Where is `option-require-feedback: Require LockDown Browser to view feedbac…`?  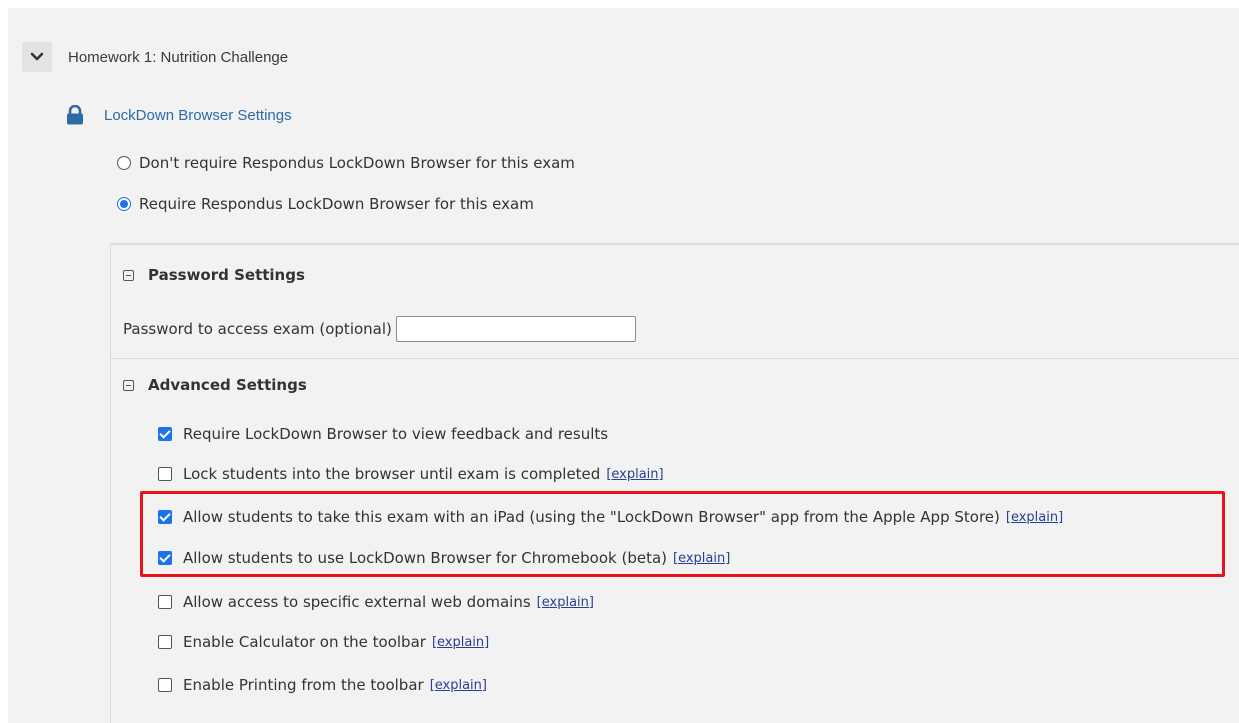 option-require-feedback: Require LockDown Browser to view feedbac… is located at coordinates (383, 434).